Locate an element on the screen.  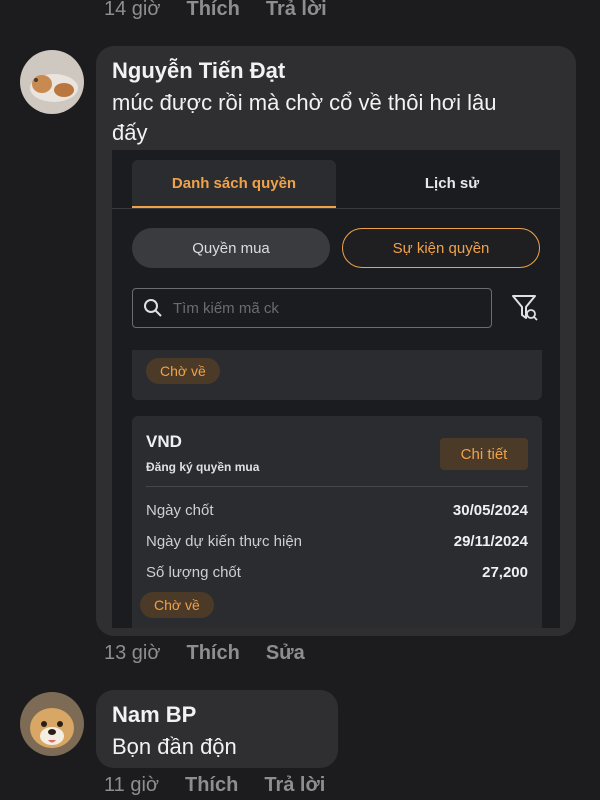
search-box: Tìm kiếm mã ck is located at coordinates (312, 308).